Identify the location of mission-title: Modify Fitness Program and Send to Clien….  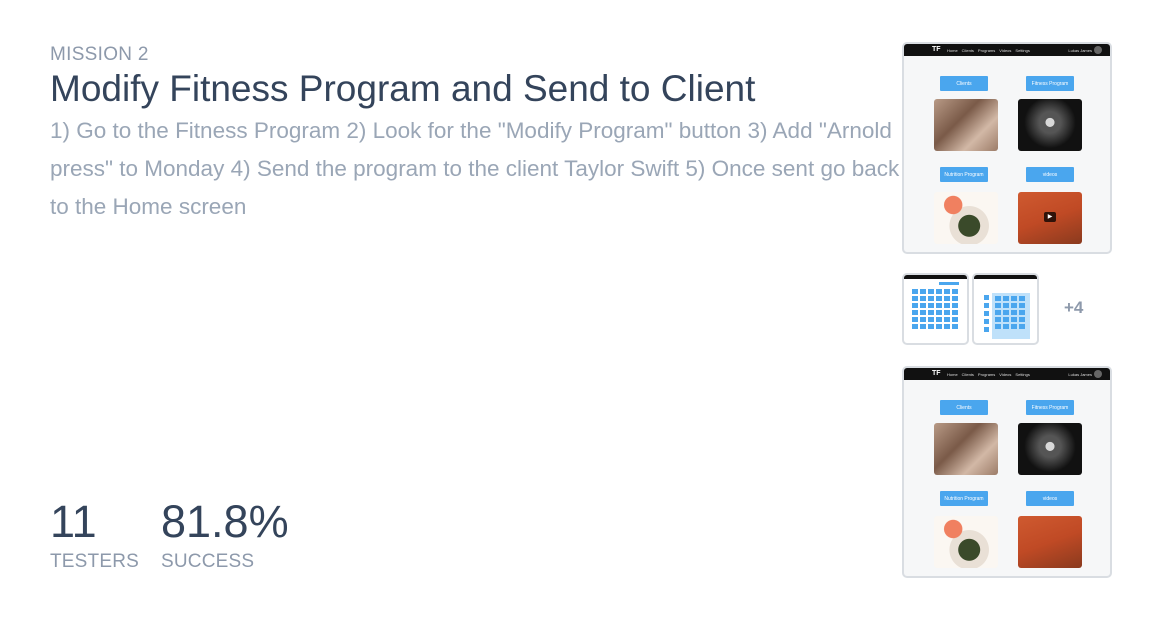
(403, 88).